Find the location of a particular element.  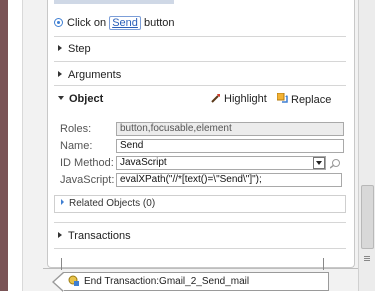

scrollbar-grip-icon is located at coordinates (367, 256).